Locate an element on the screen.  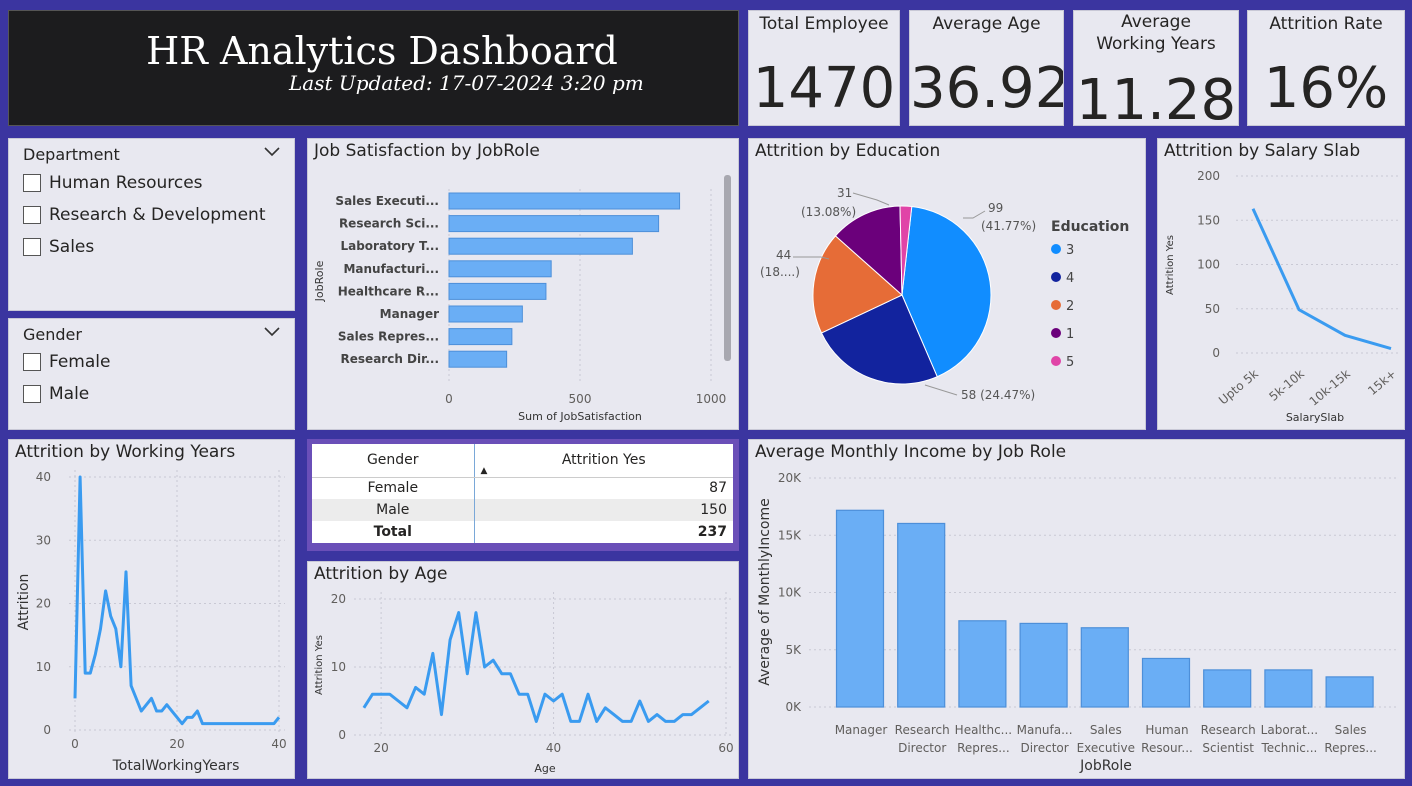
sort-ascending-icon: ▲ is located at coordinates (484, 471).